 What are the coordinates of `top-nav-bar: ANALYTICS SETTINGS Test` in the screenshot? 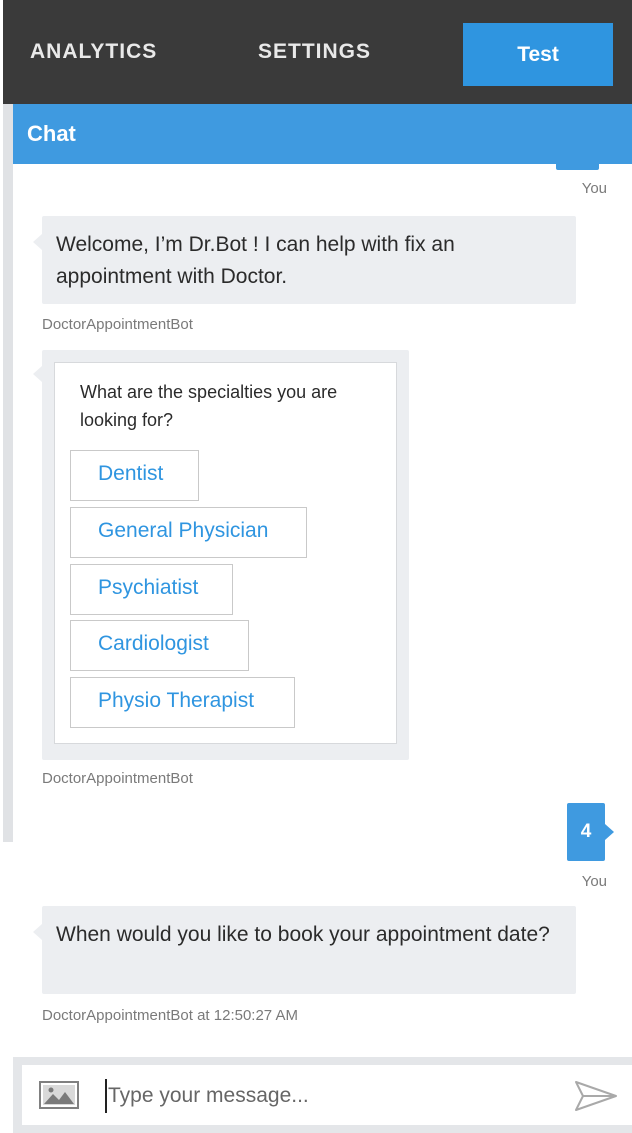 It's located at (317, 52).